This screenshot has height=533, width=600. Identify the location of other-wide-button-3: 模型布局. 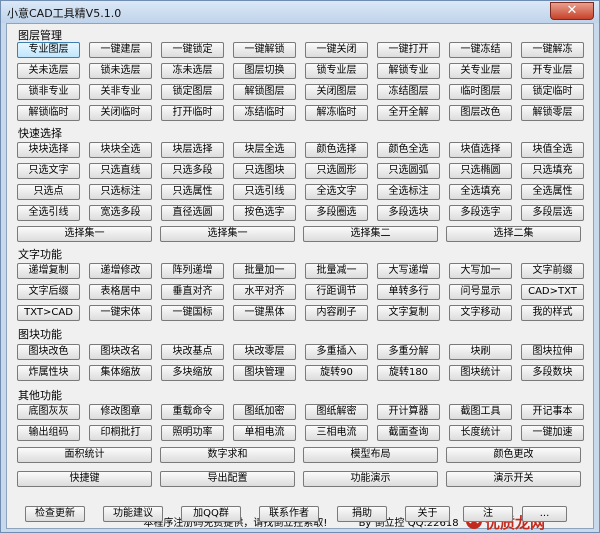
(370, 455).